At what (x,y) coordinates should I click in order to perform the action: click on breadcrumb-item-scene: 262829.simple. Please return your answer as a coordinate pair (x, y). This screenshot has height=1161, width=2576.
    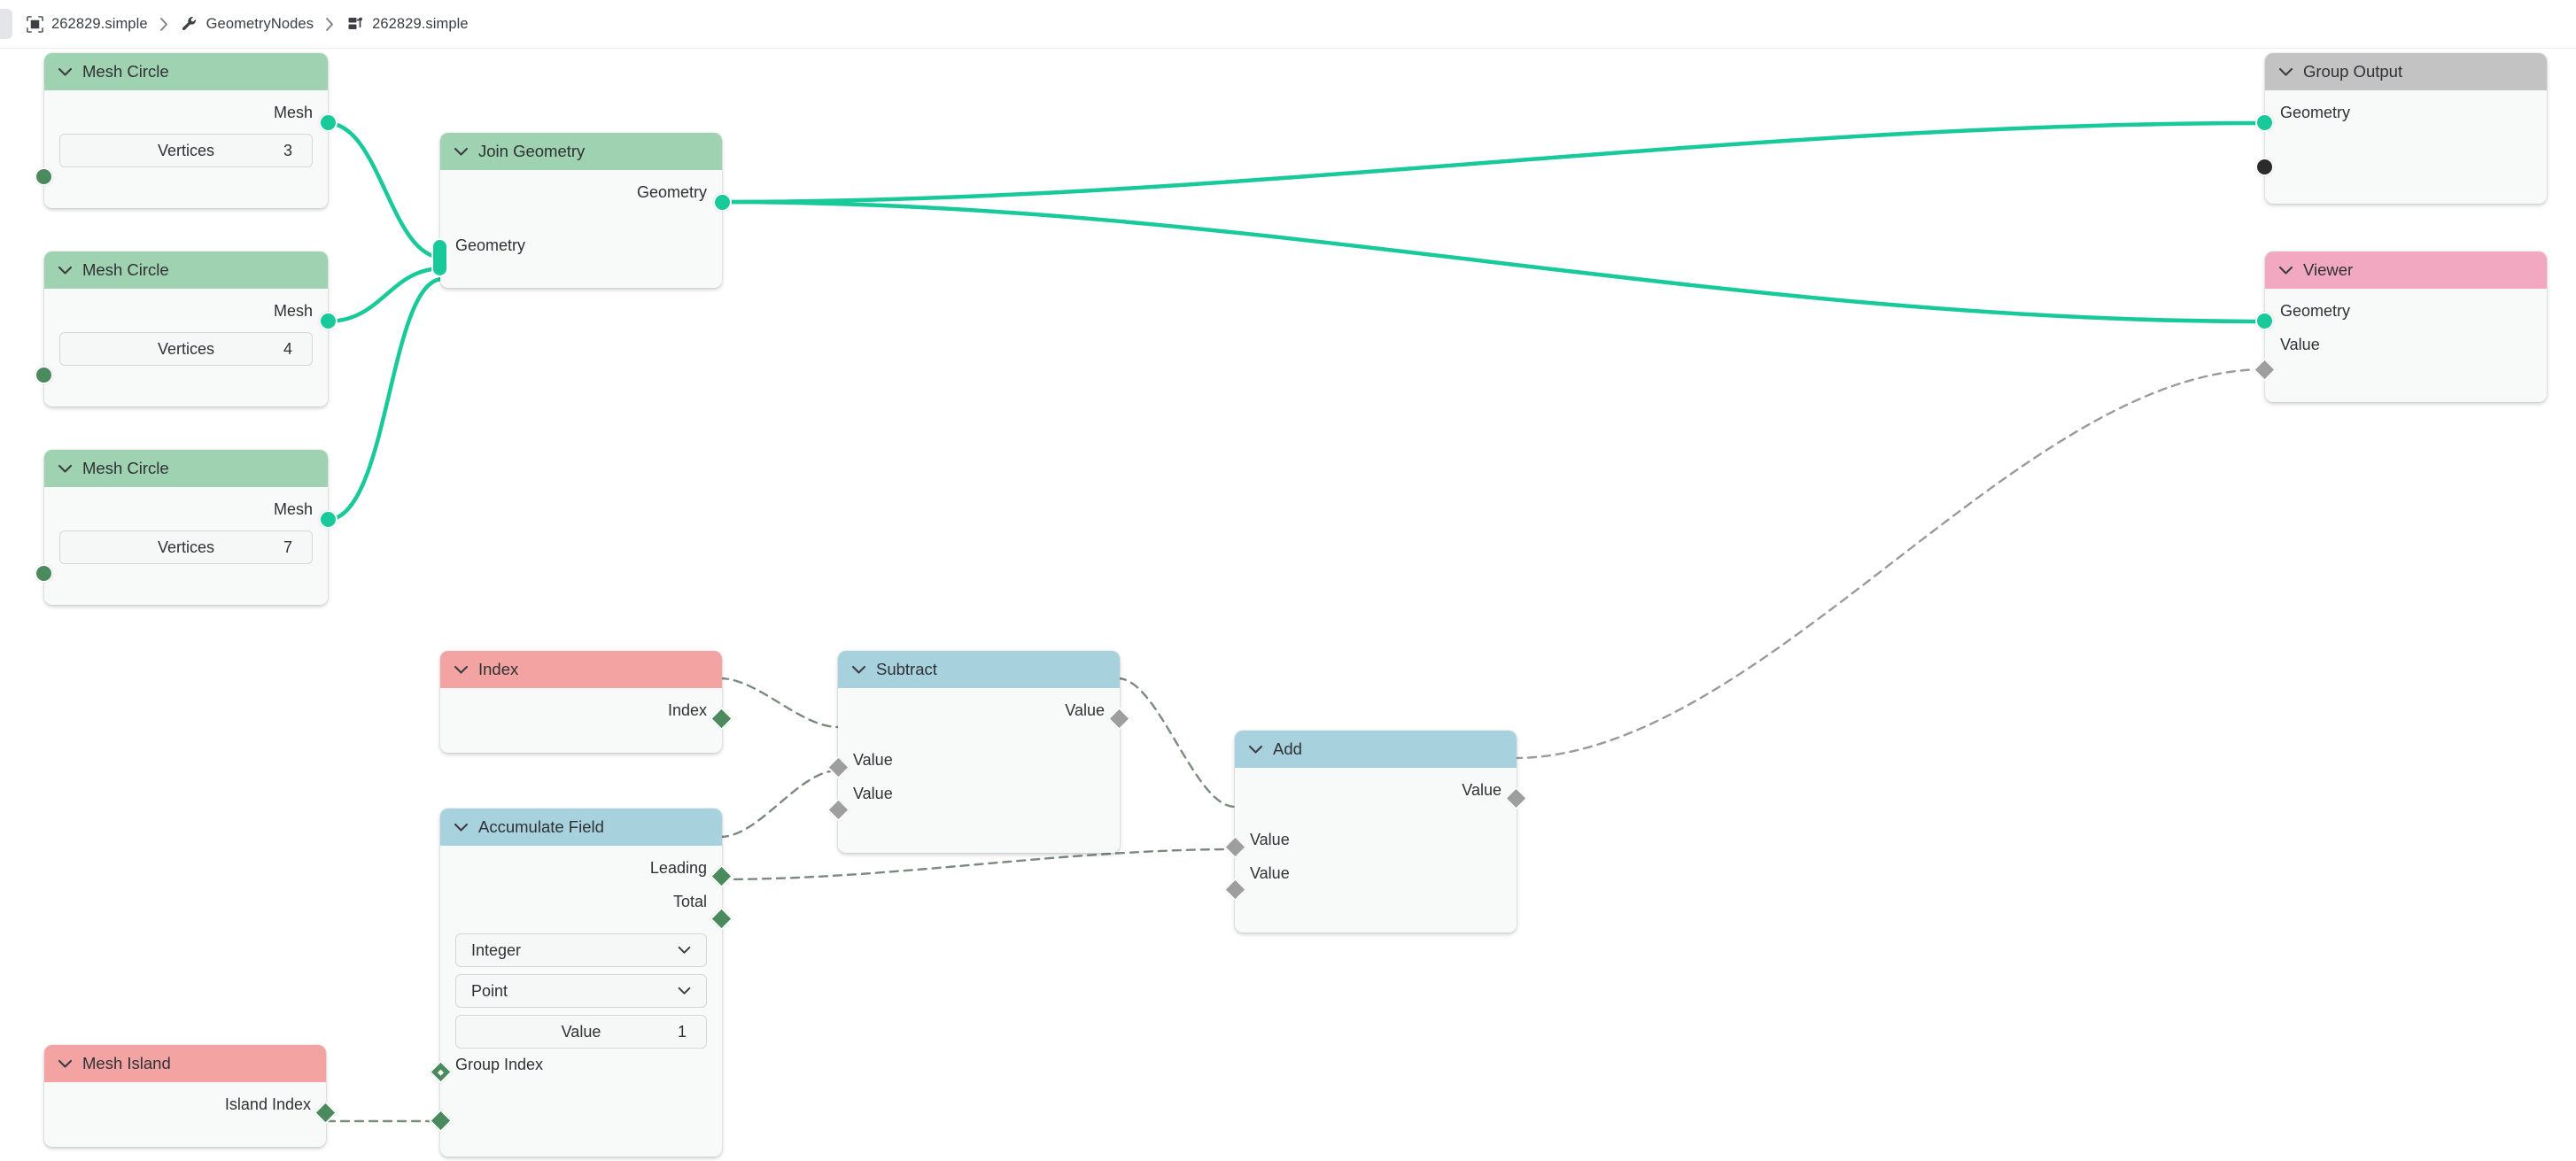
    Looking at the image, I should click on (87, 24).